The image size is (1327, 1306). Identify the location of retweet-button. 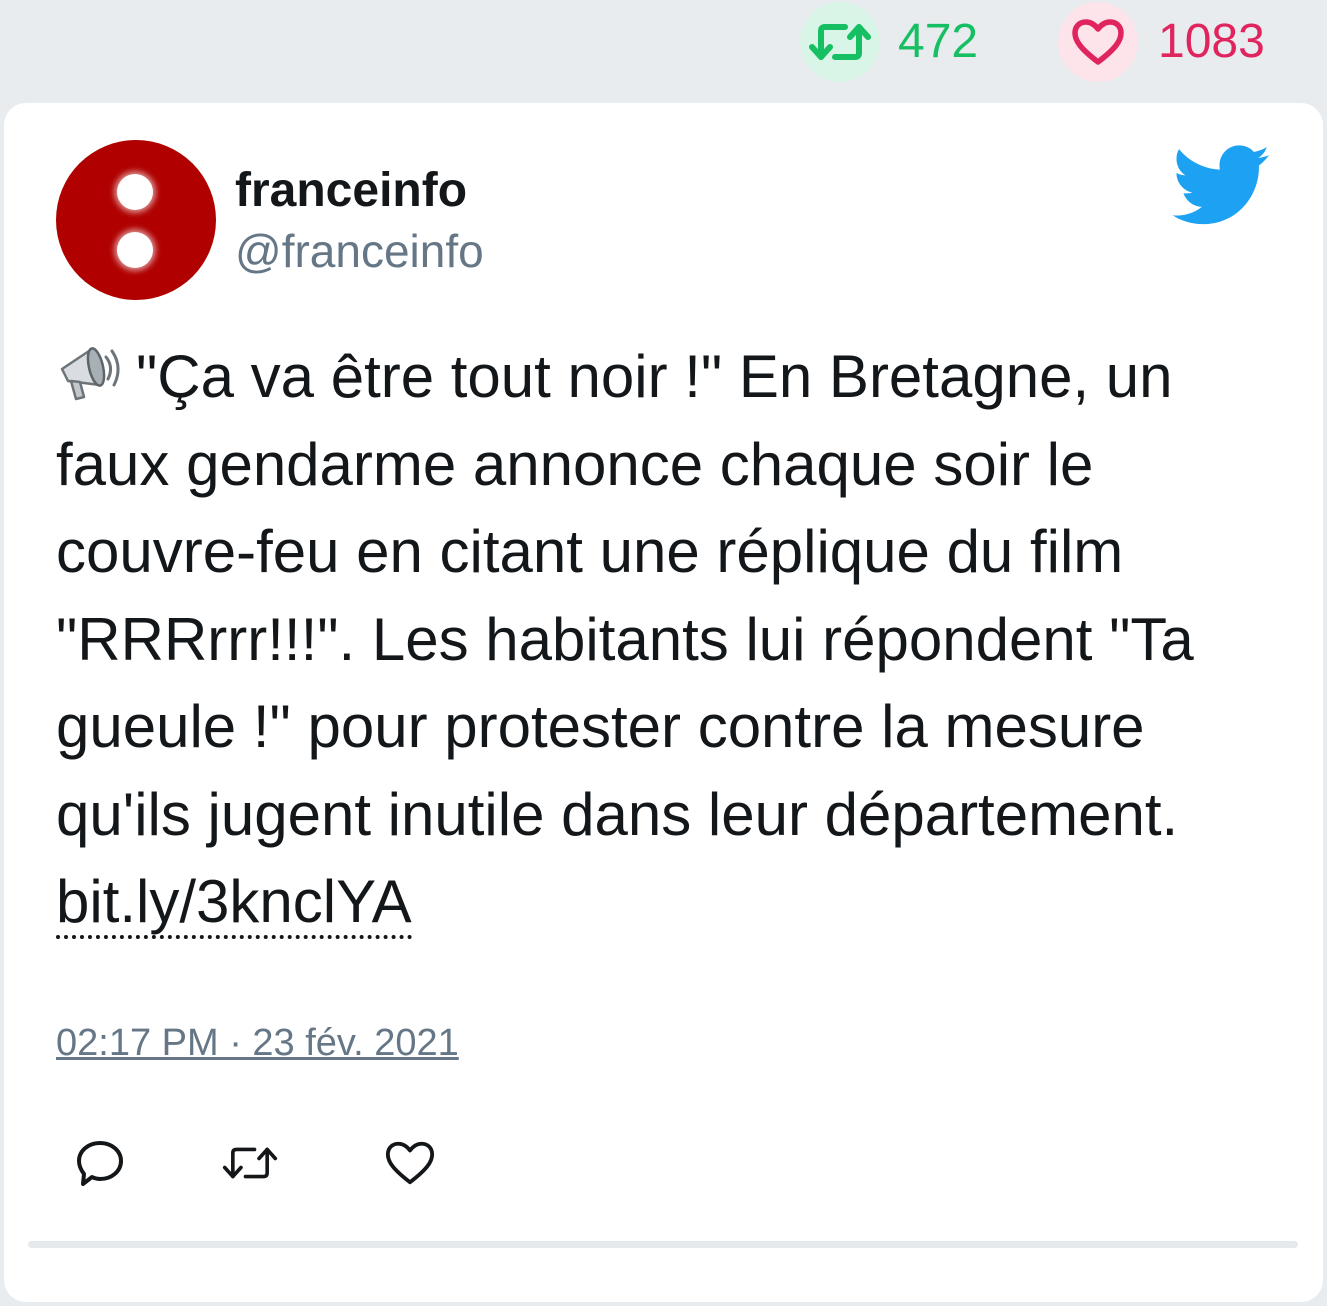
(250, 1163).